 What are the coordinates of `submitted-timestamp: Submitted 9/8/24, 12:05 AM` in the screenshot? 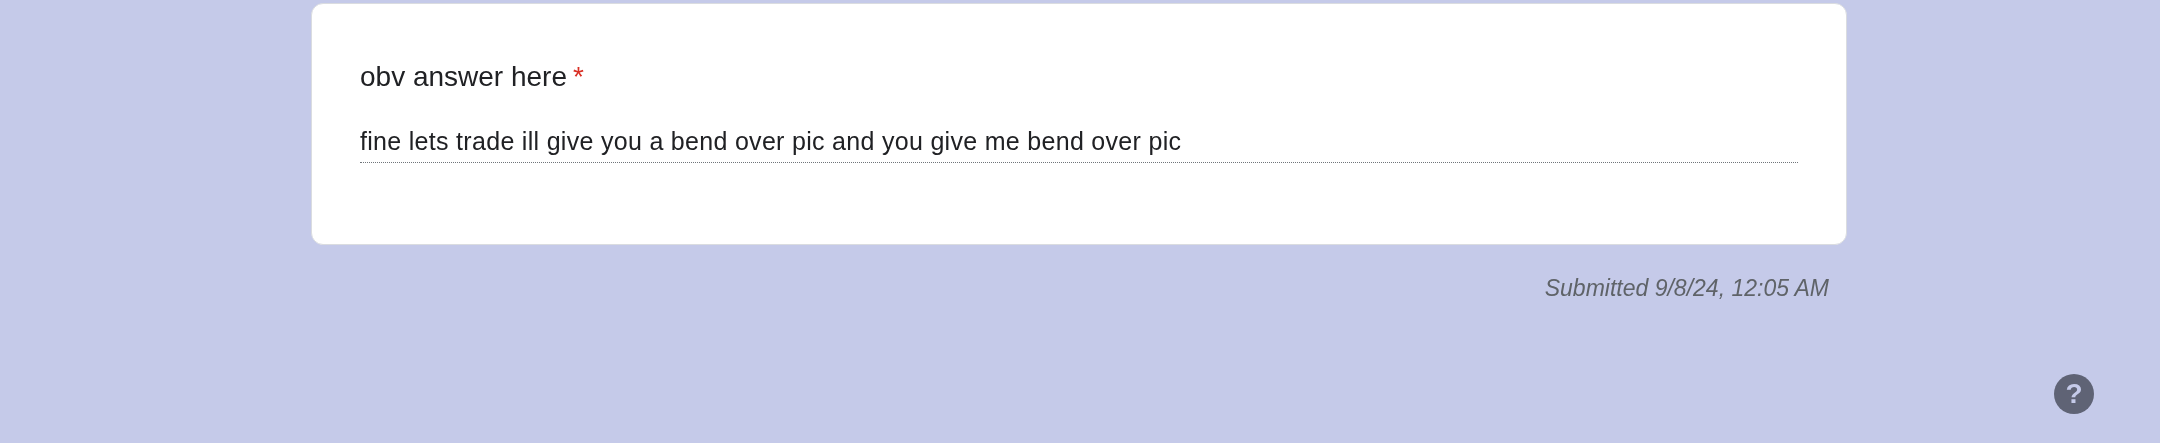 It's located at (1686, 288).